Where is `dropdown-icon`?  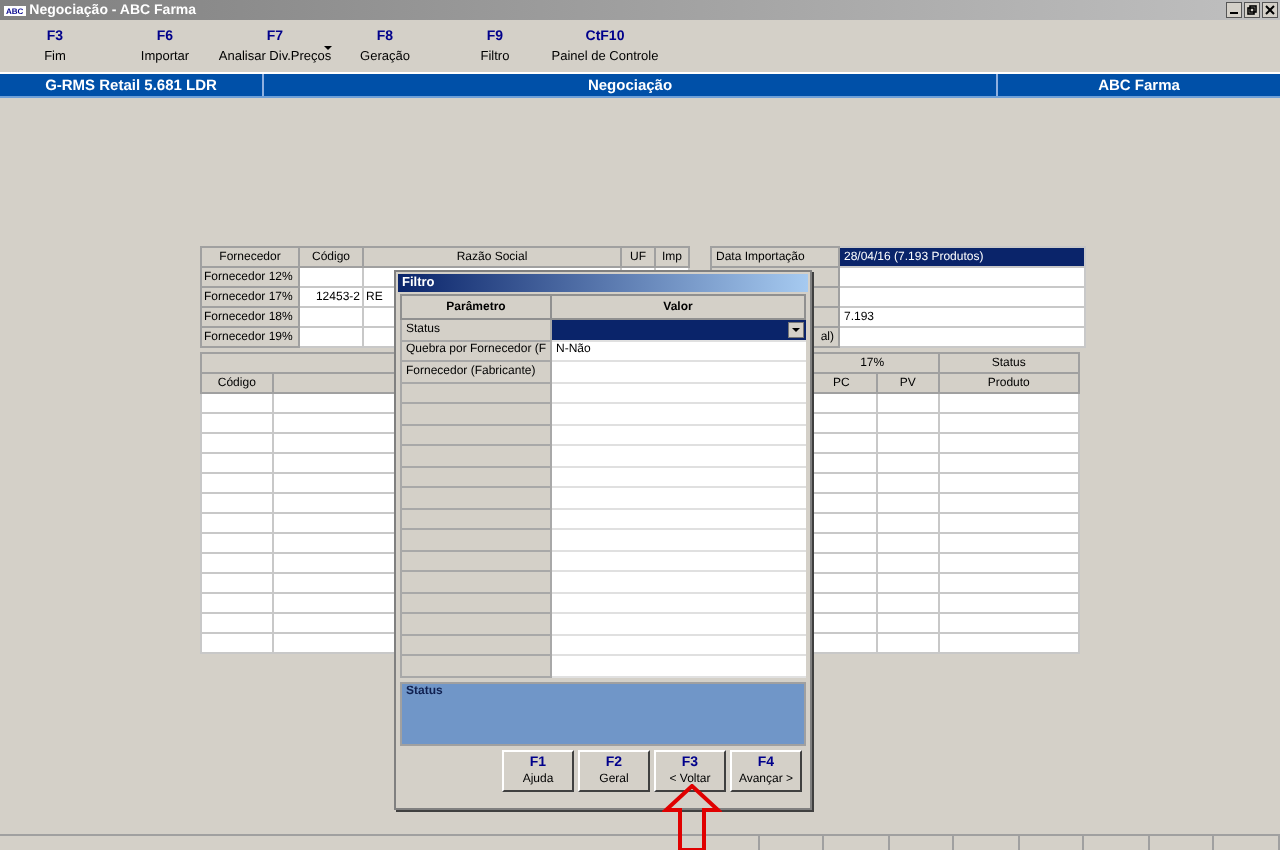
dropdown-icon is located at coordinates (795, 330).